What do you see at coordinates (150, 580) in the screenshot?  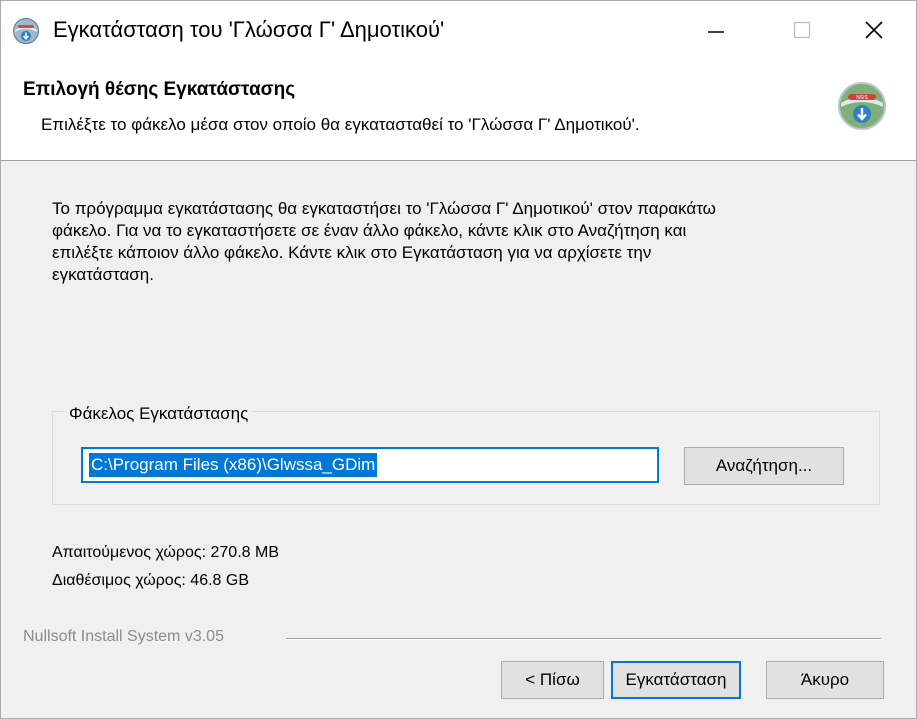 I see `space-available-label: Διαθέσιμος χώρος: 46.8 GB` at bounding box center [150, 580].